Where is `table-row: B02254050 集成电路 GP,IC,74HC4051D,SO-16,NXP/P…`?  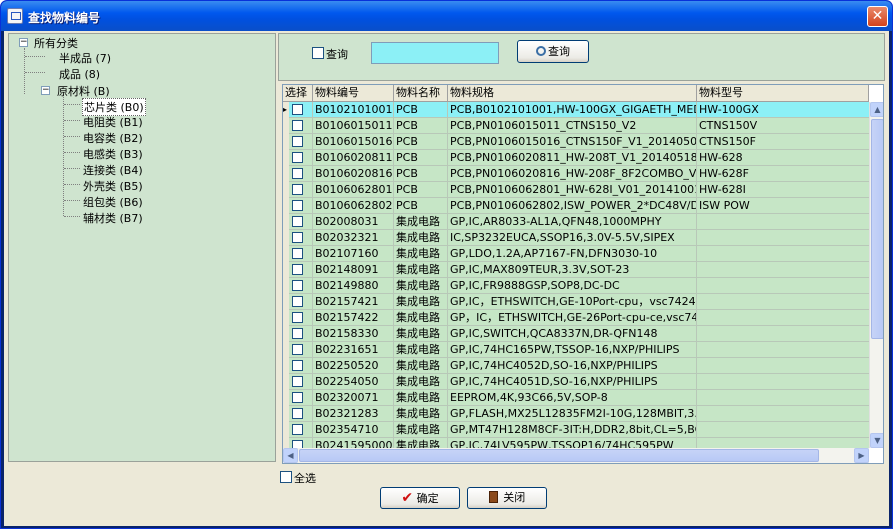 table-row: B02254050 集成电路 GP,IC,74HC4051D,SO-16,NXP/P… is located at coordinates (576, 382).